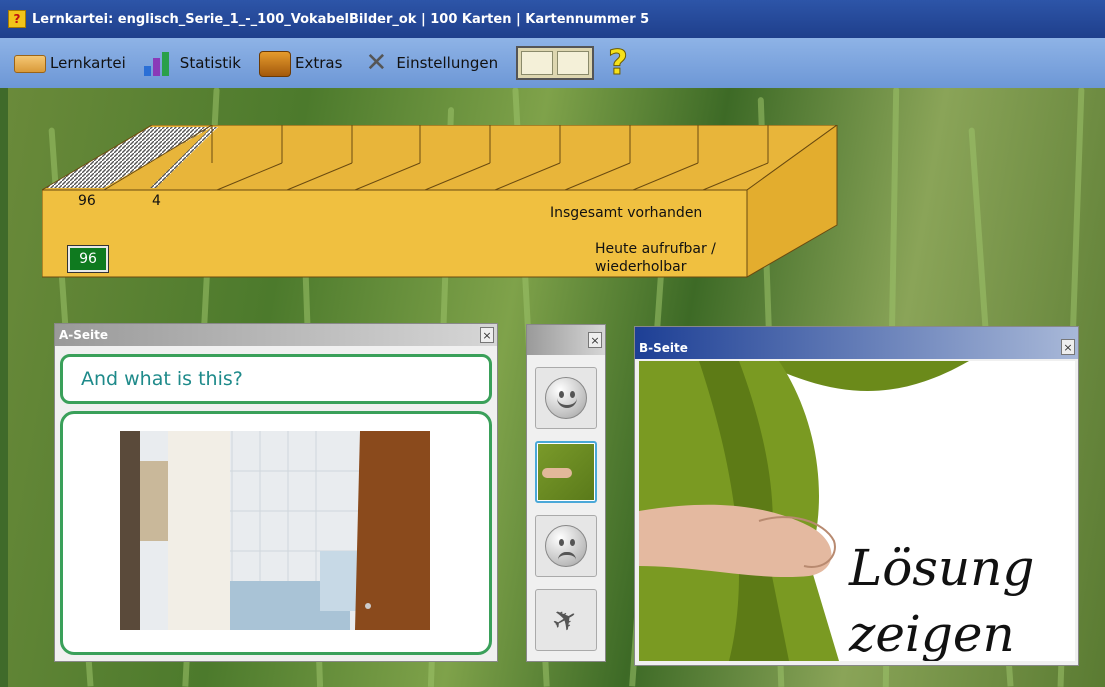 The image size is (1105, 687). I want to click on compartment-count-1: 96, so click(87, 201).